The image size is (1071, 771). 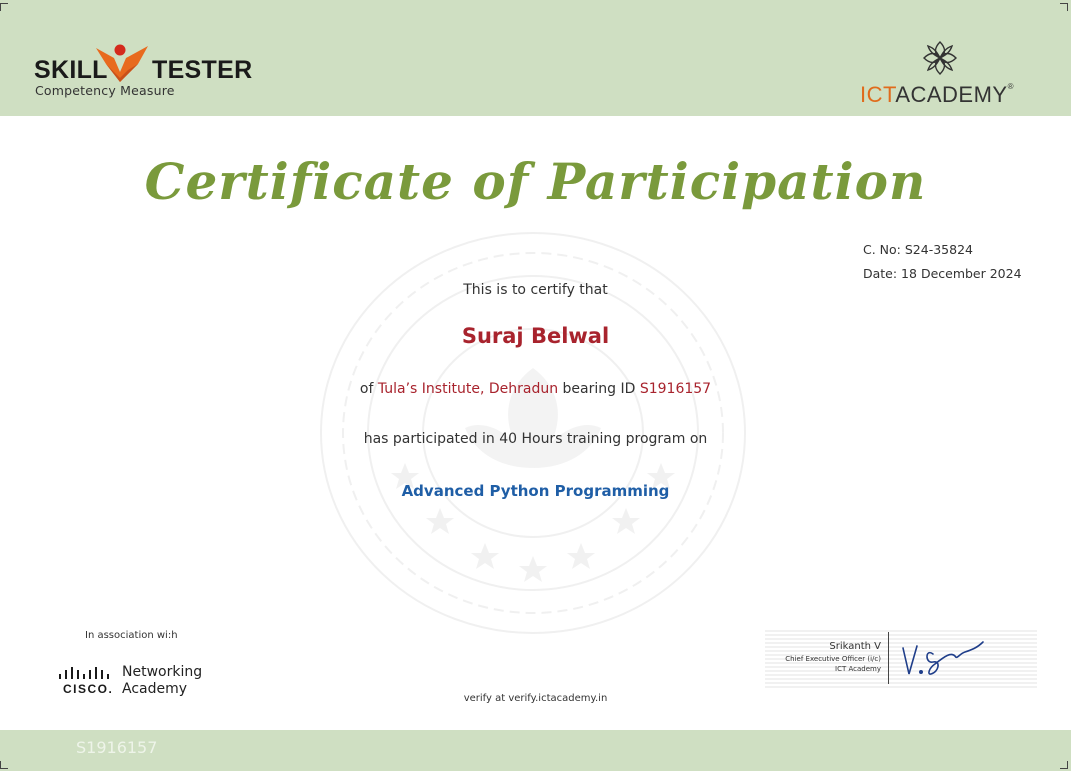 I want to click on crop-mark-bottom-right, so click(x=1064, y=765).